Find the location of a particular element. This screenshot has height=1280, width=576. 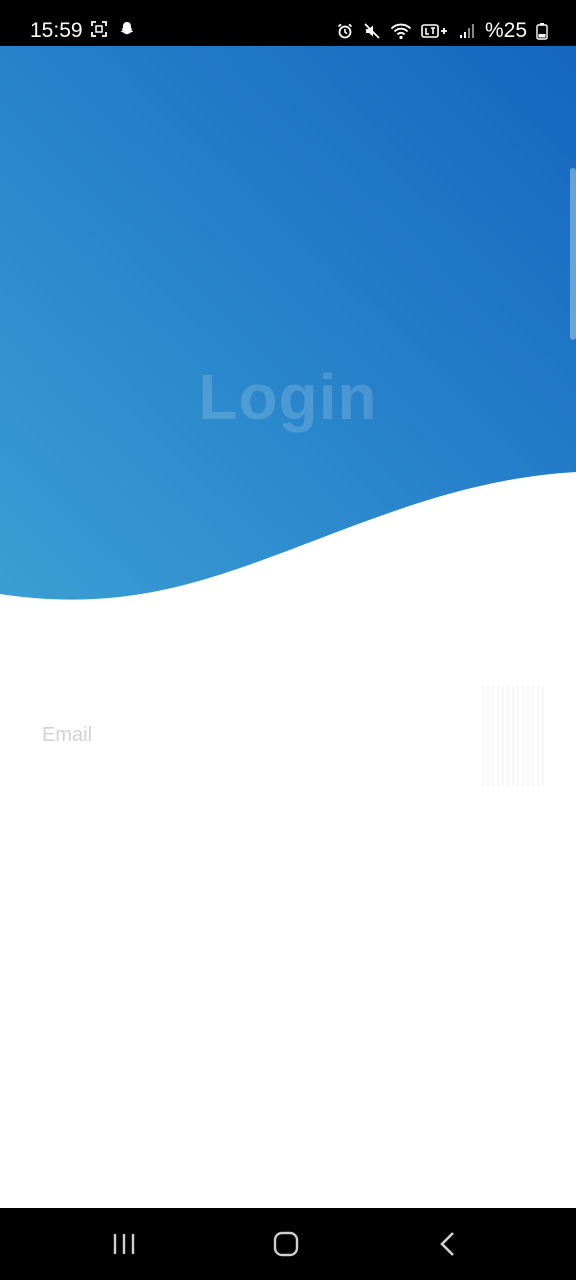

email-input is located at coordinates (290, 737).